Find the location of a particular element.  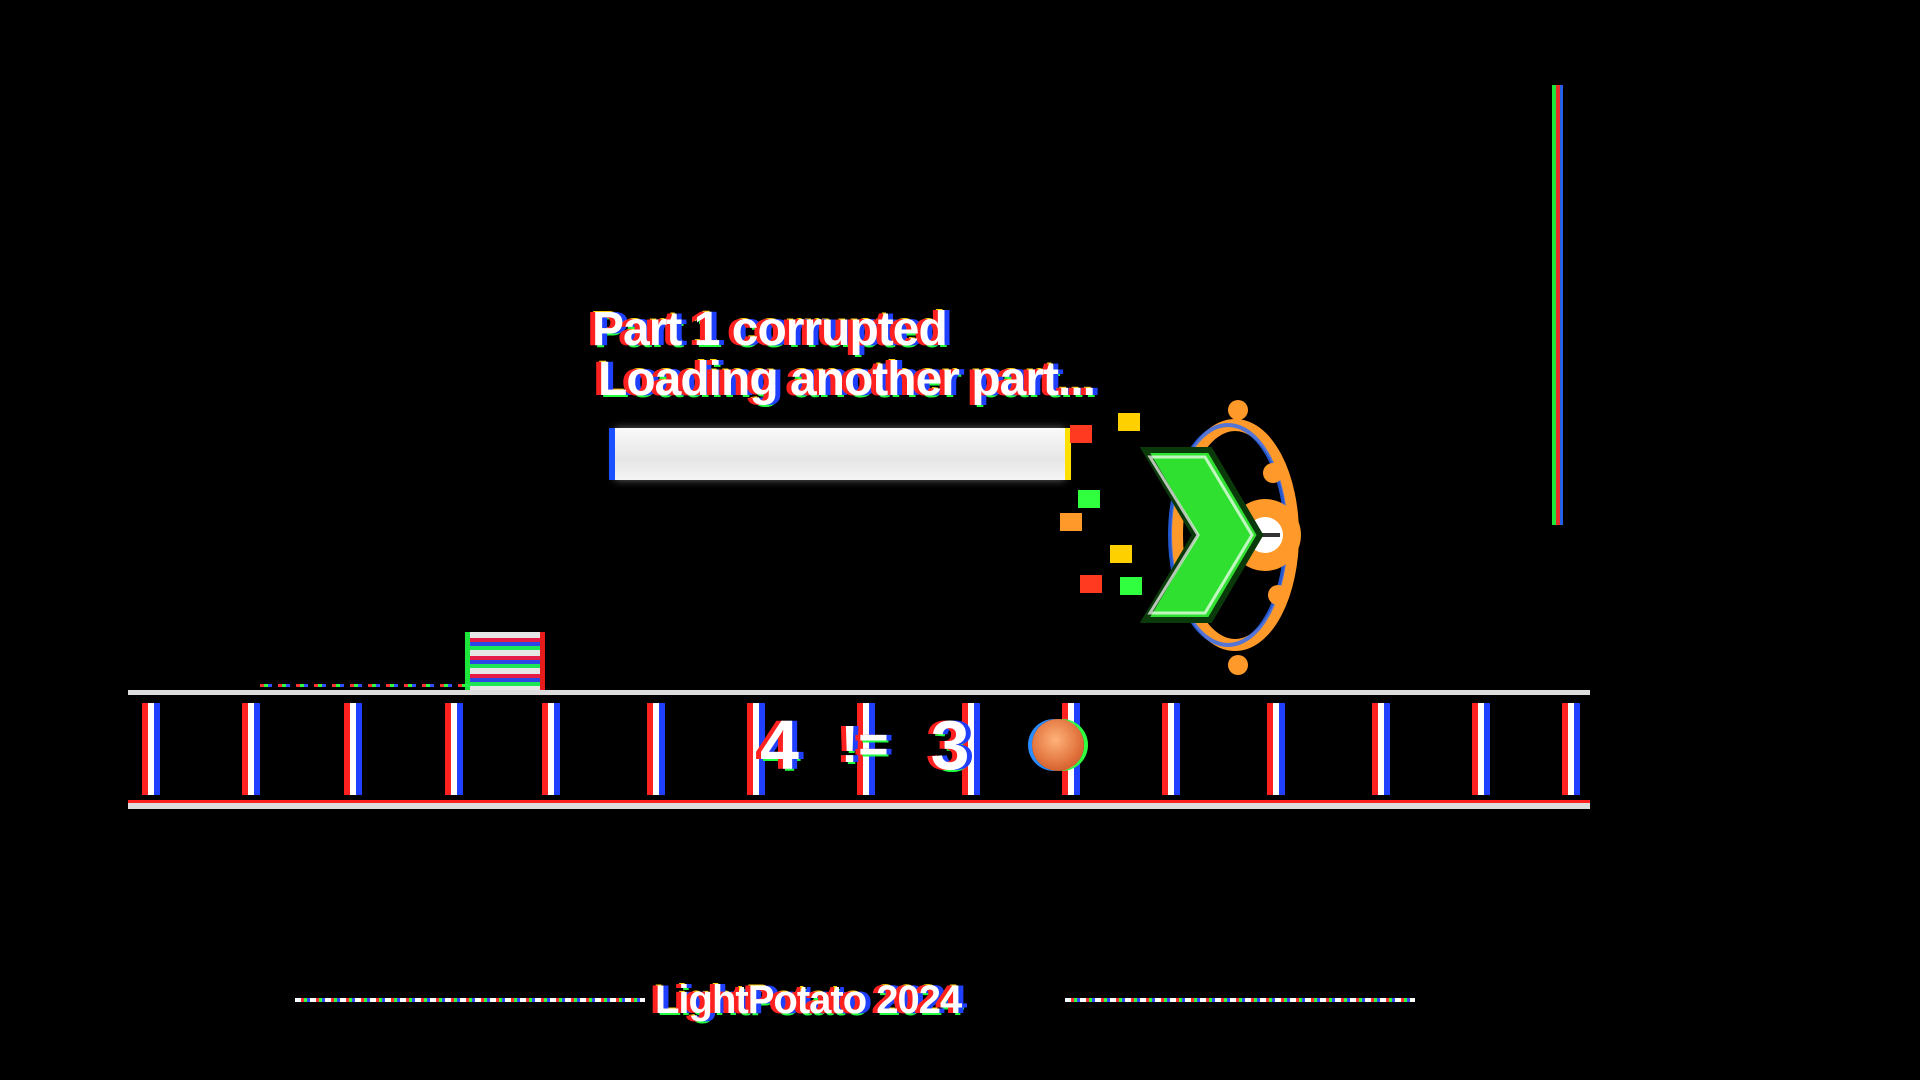

glitch-side-strip is located at coordinates (1576, 305).